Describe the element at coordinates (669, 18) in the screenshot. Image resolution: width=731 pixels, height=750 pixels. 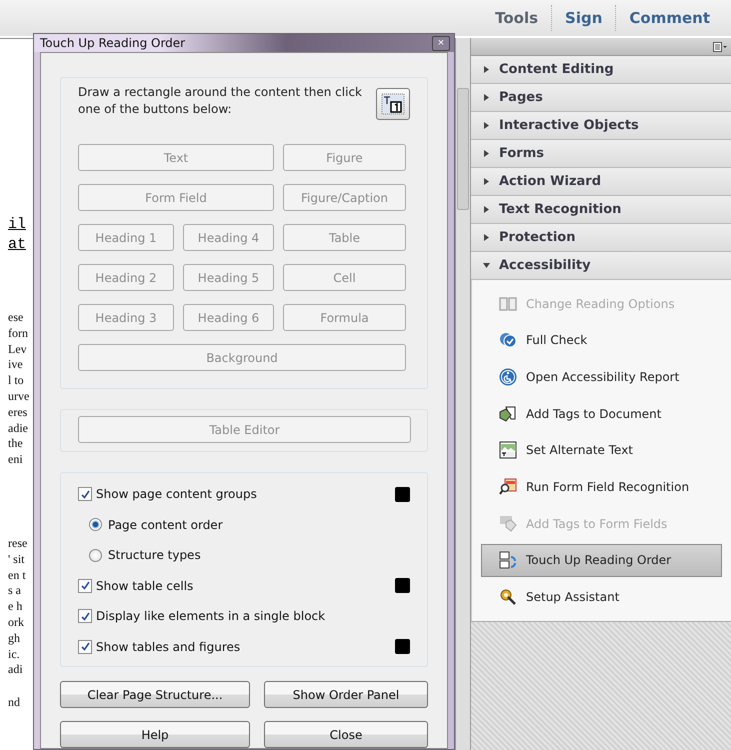
I see `toolbar-tab: Comment` at that location.